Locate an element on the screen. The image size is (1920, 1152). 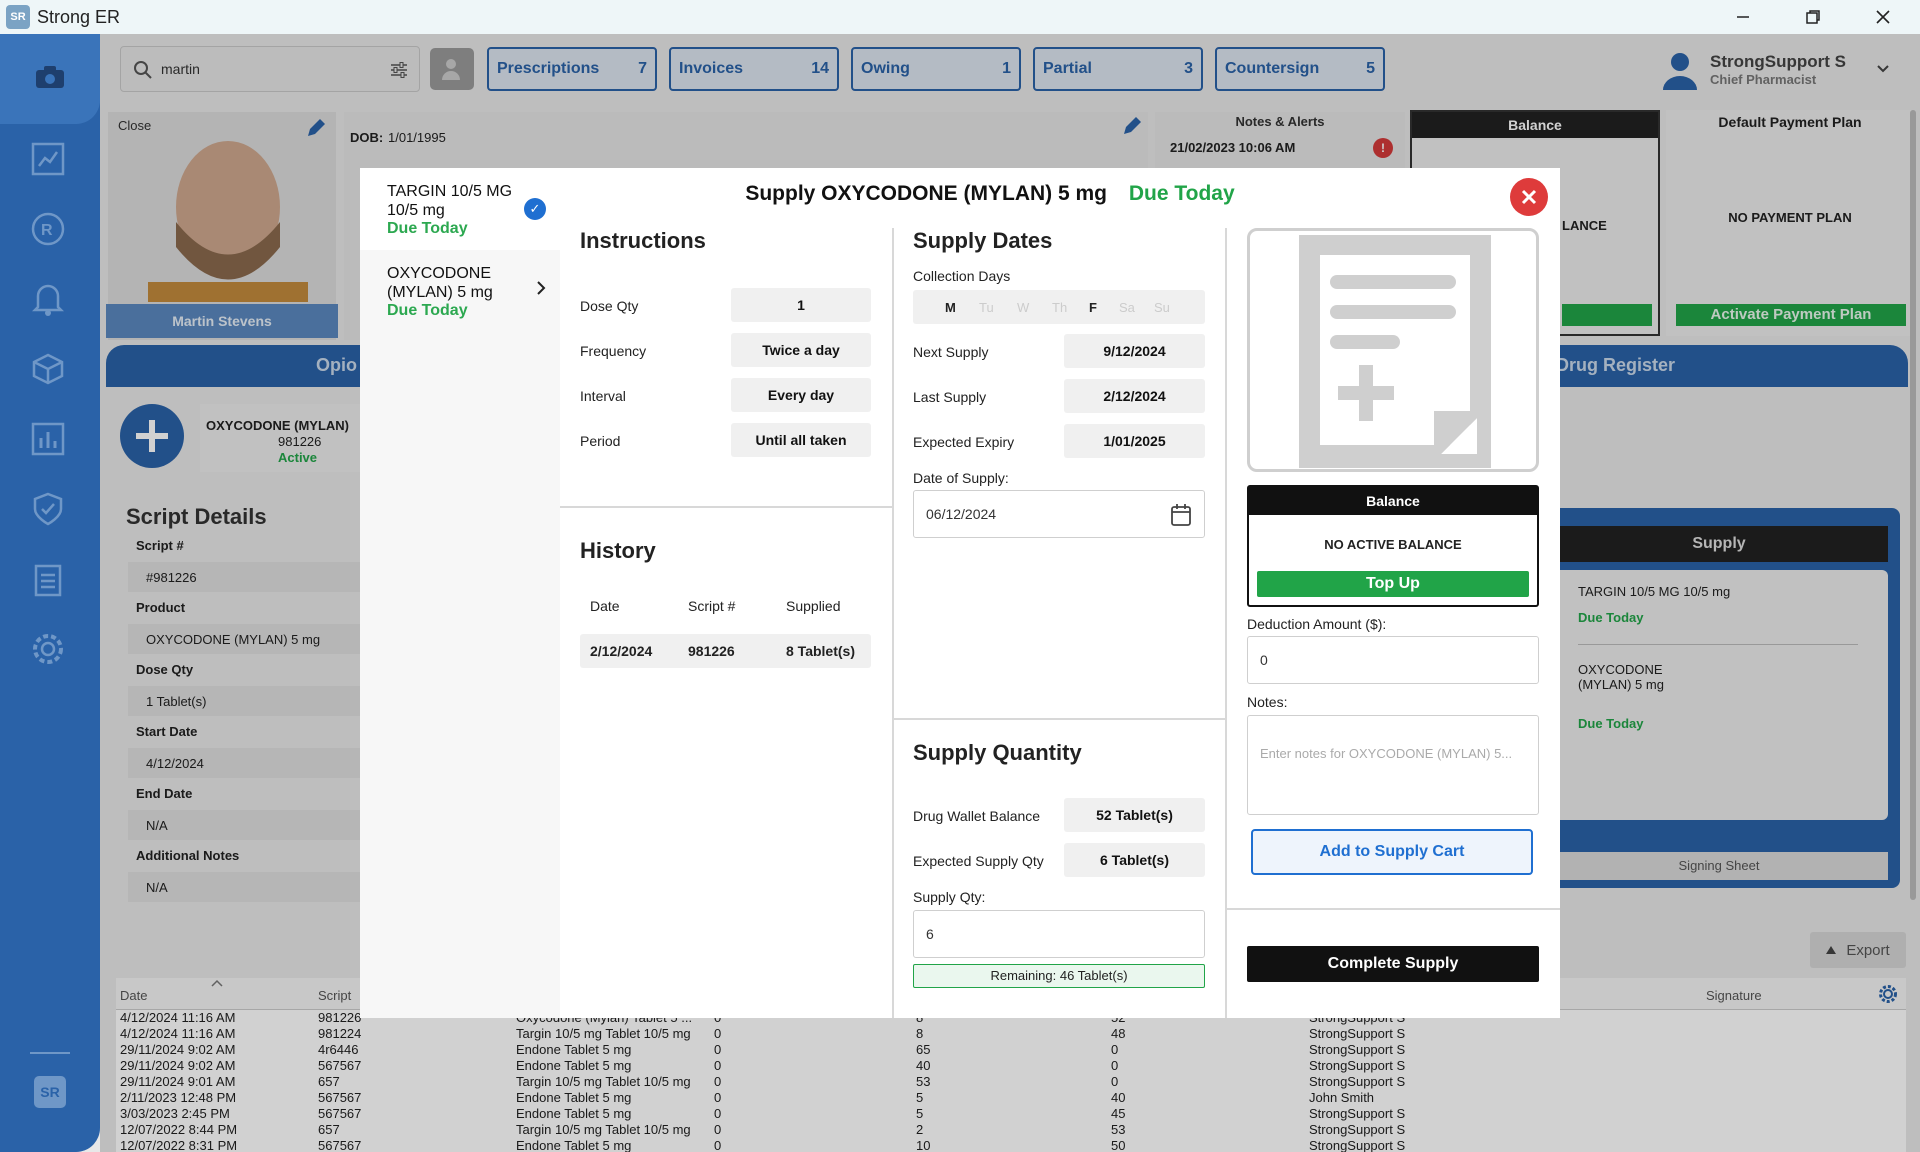
date-of-supply-label: Date of Supply: is located at coordinates (961, 478).